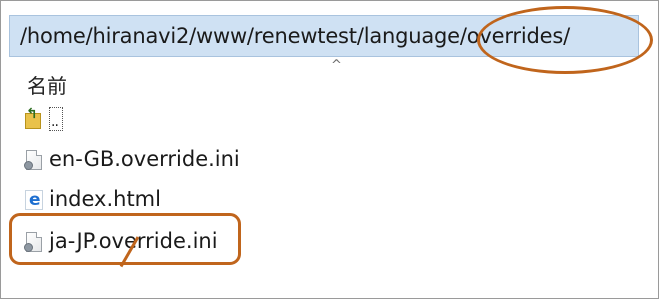  I want to click on list-item-file: e index.html, so click(92, 199).